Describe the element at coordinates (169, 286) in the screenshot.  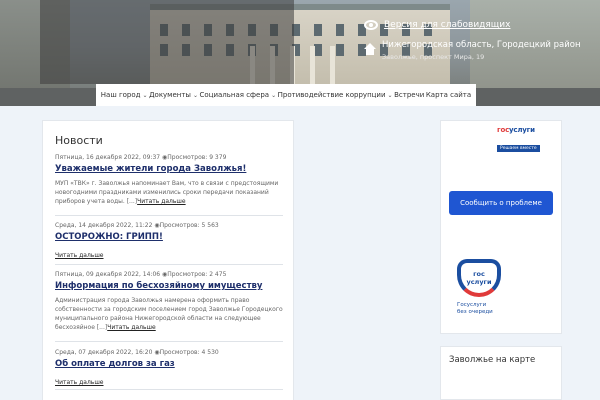
I see `news-headline: Информация по бесхозяйному имуществу` at that location.